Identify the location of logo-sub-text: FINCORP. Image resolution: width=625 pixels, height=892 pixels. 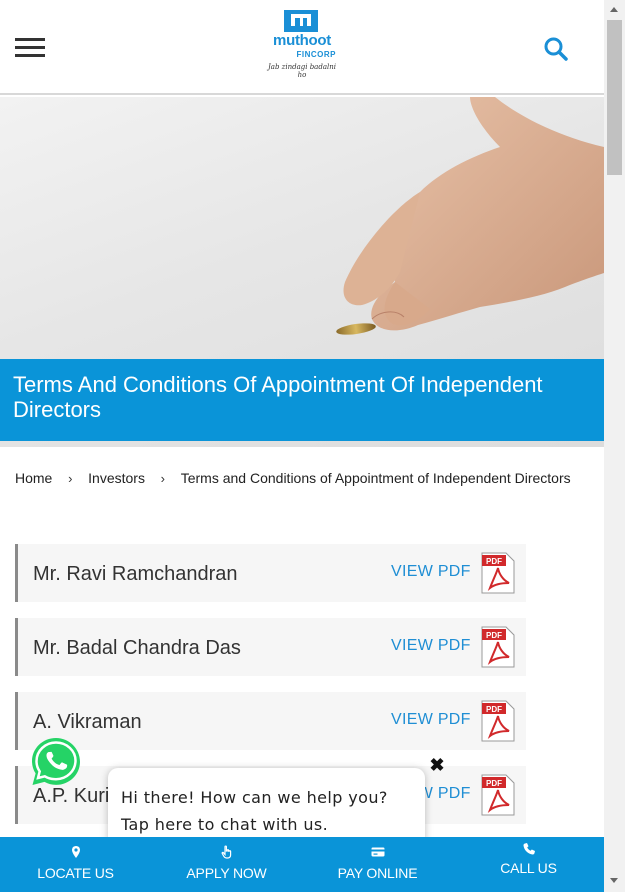
(316, 54).